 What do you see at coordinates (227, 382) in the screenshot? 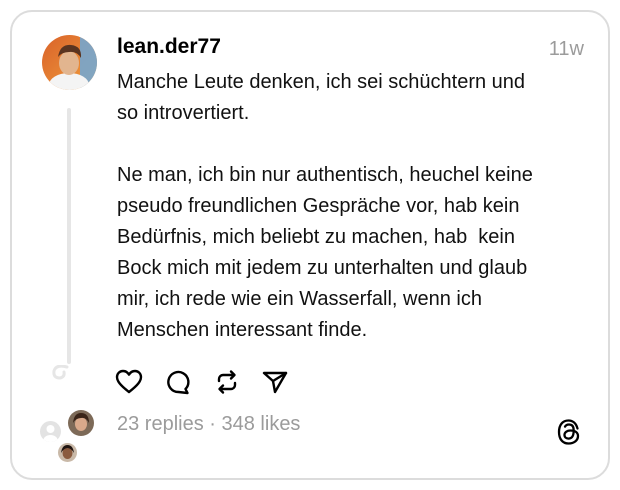
I see `repost-icon` at bounding box center [227, 382].